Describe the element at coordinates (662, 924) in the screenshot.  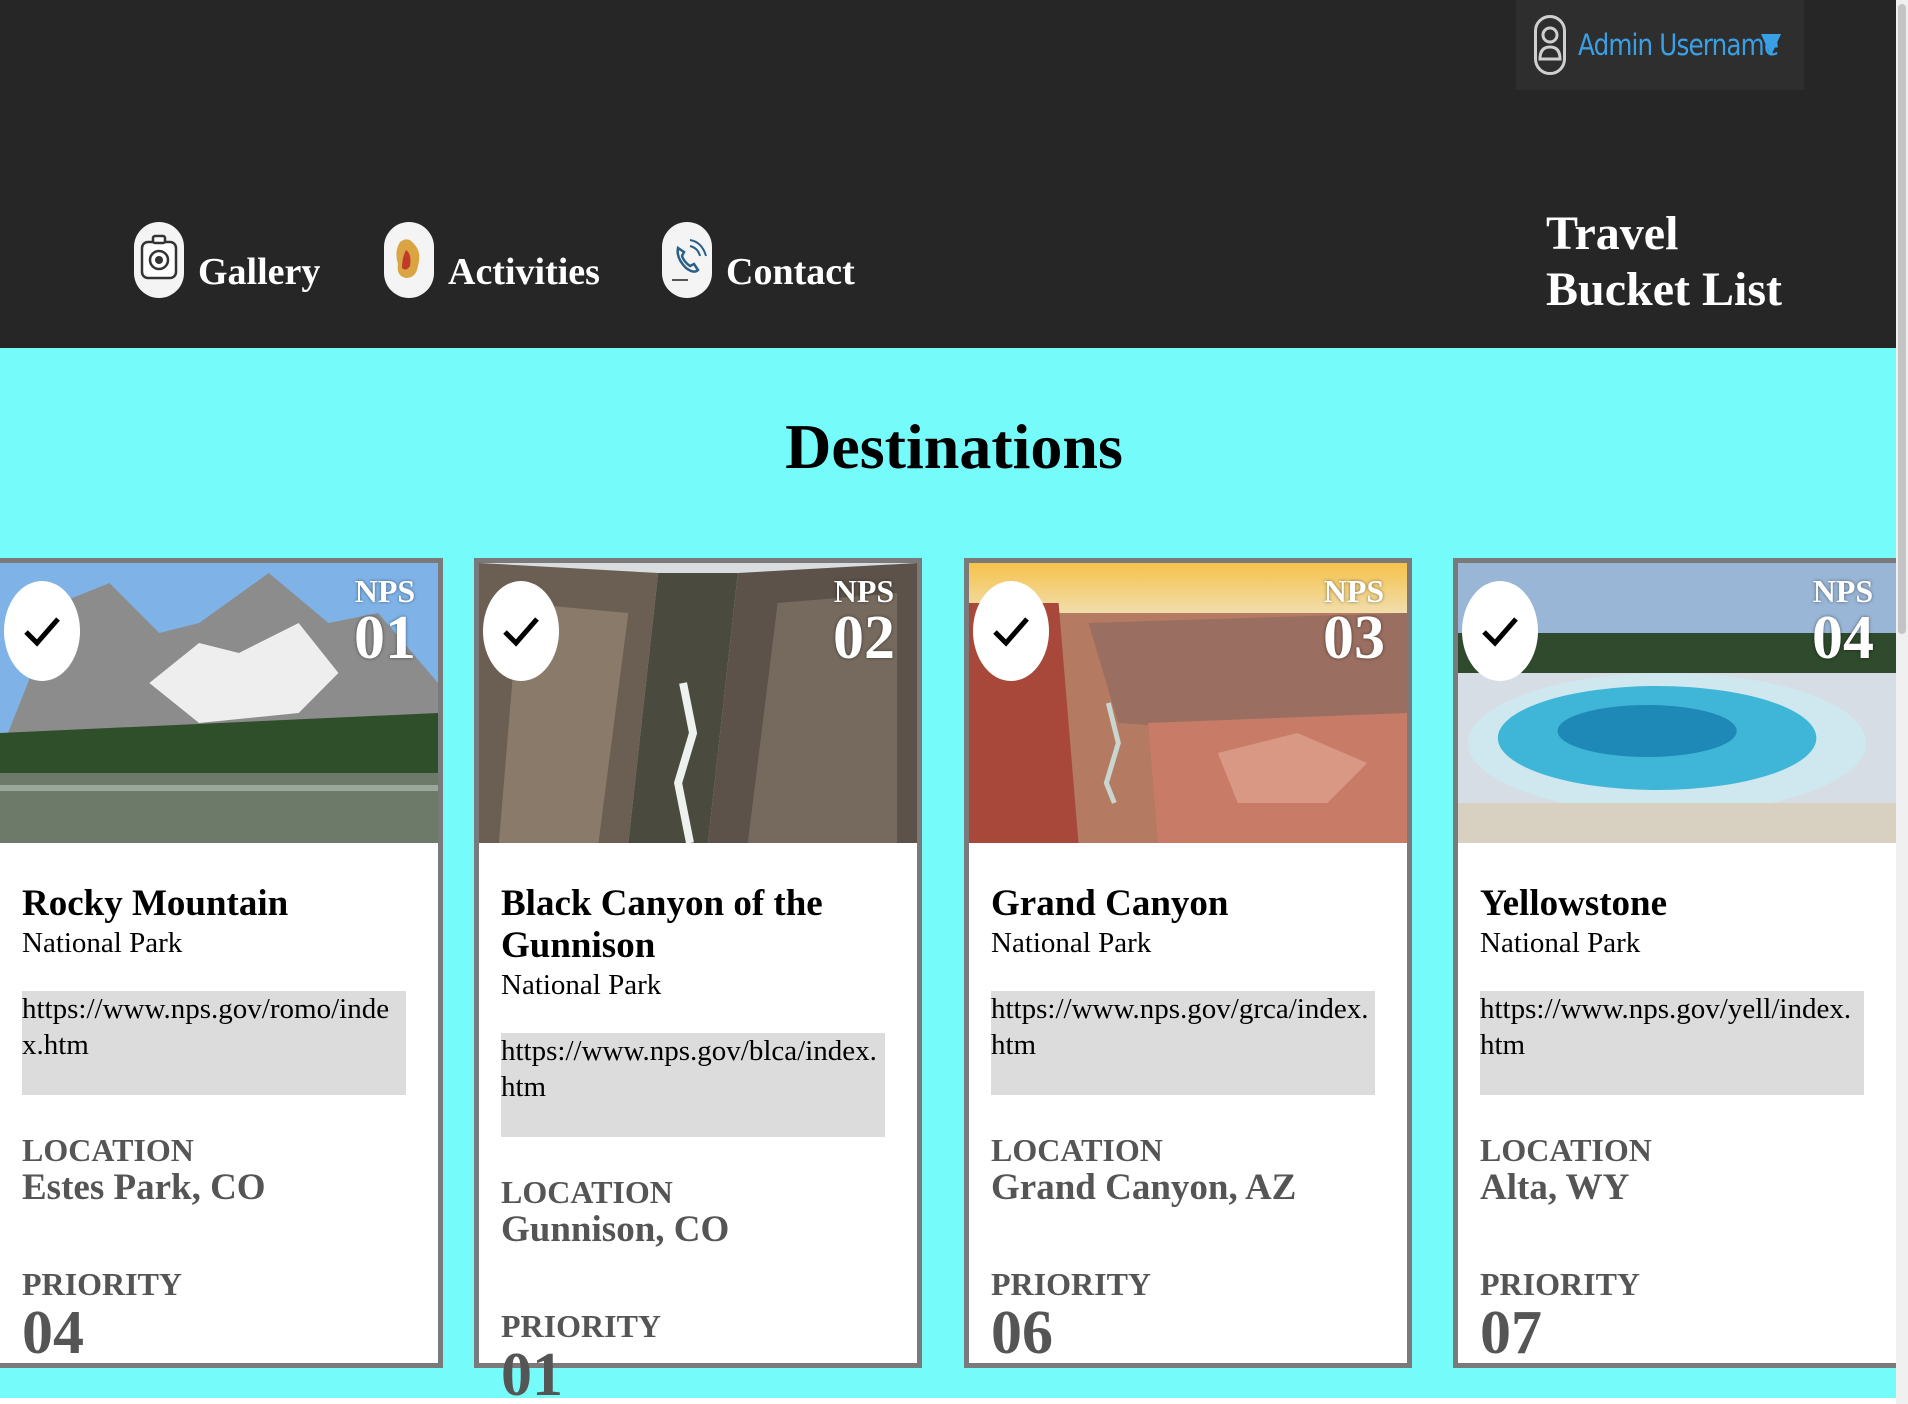
I see `park-name: Black Canyon of the Gunnison` at that location.